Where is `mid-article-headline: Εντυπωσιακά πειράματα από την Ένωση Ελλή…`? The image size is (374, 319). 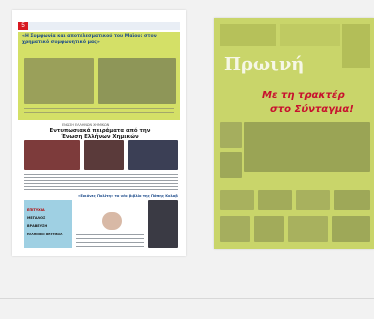
mid-article-headline: Εντυπωσιακά πειράματα από την Ένωση Ελλή… is located at coordinates (100, 134).